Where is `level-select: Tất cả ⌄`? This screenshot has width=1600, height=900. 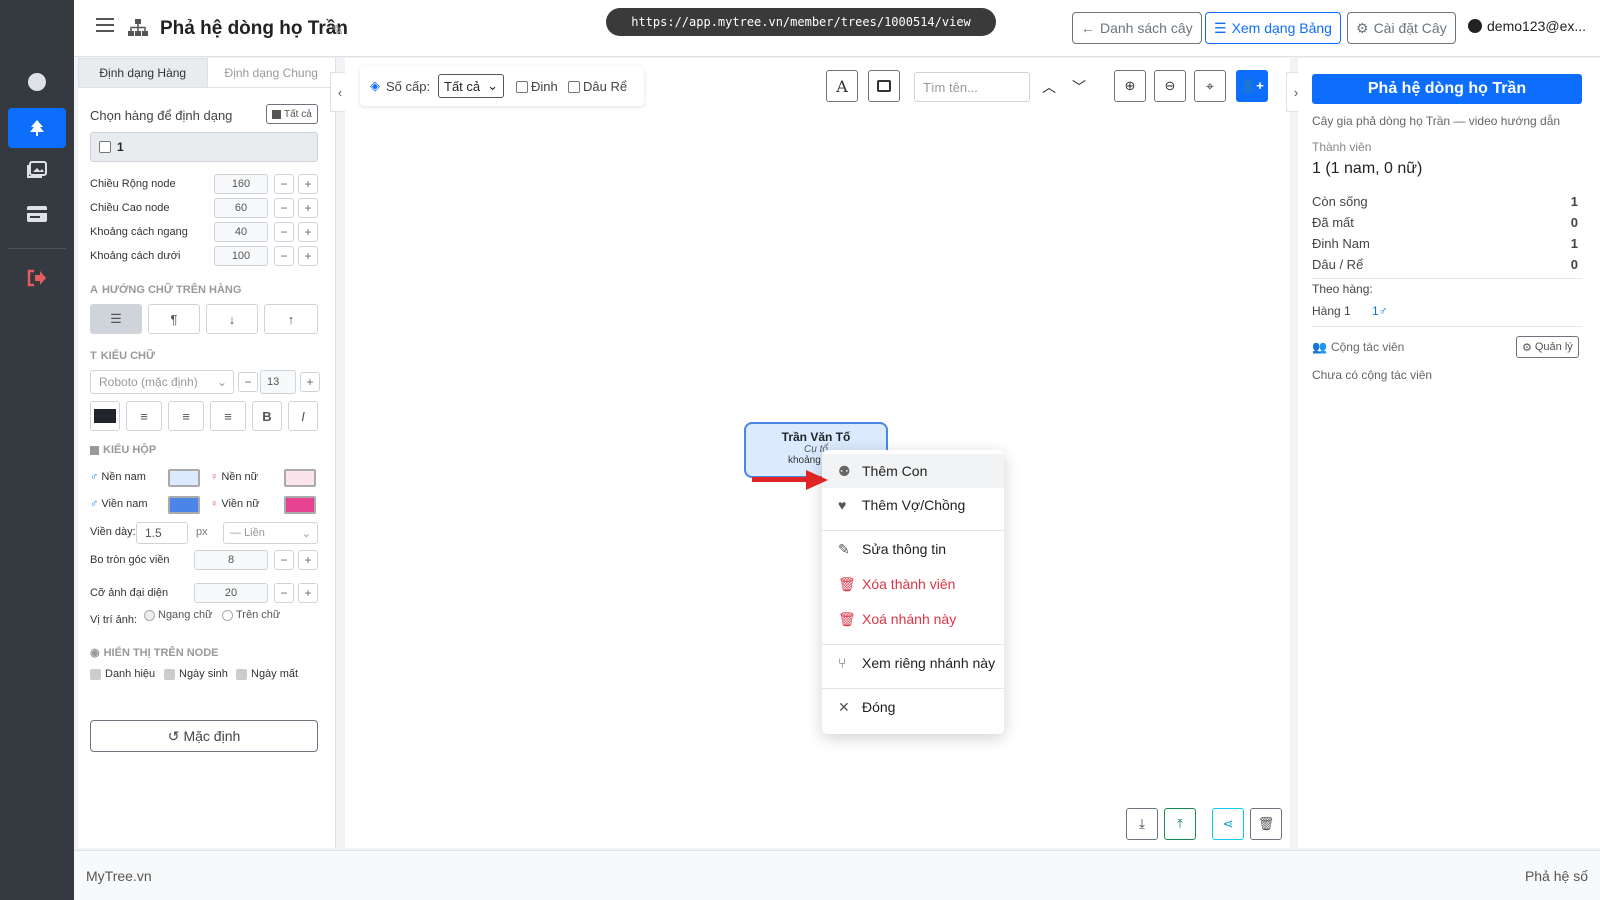 level-select: Tất cả ⌄ is located at coordinates (471, 86).